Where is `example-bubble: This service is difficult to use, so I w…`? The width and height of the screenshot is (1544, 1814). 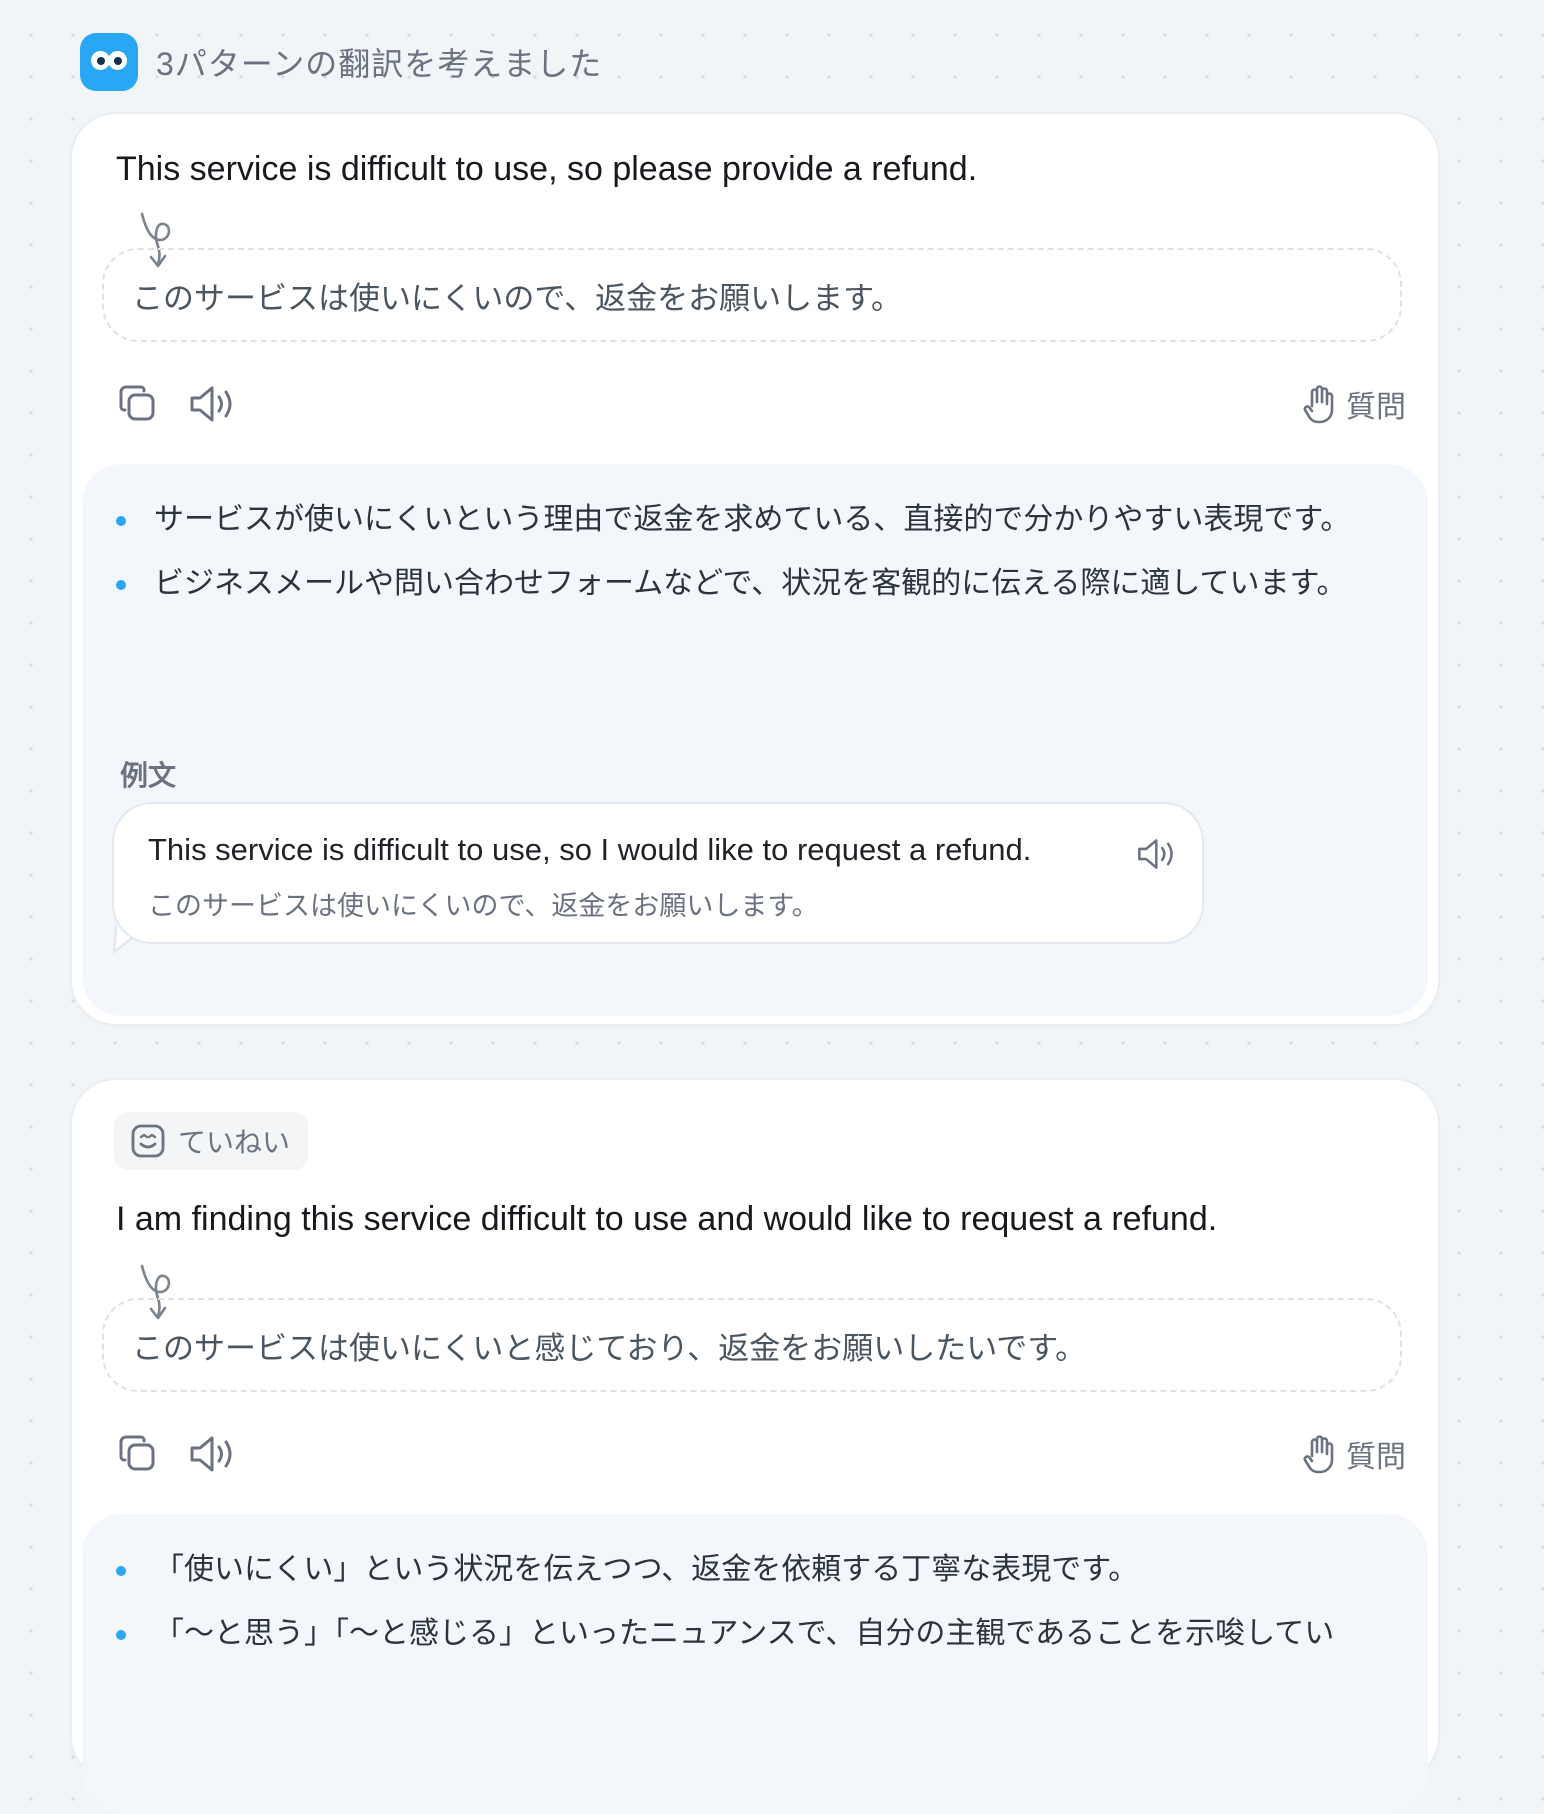 example-bubble: This service is difficult to use, so I w… is located at coordinates (658, 873).